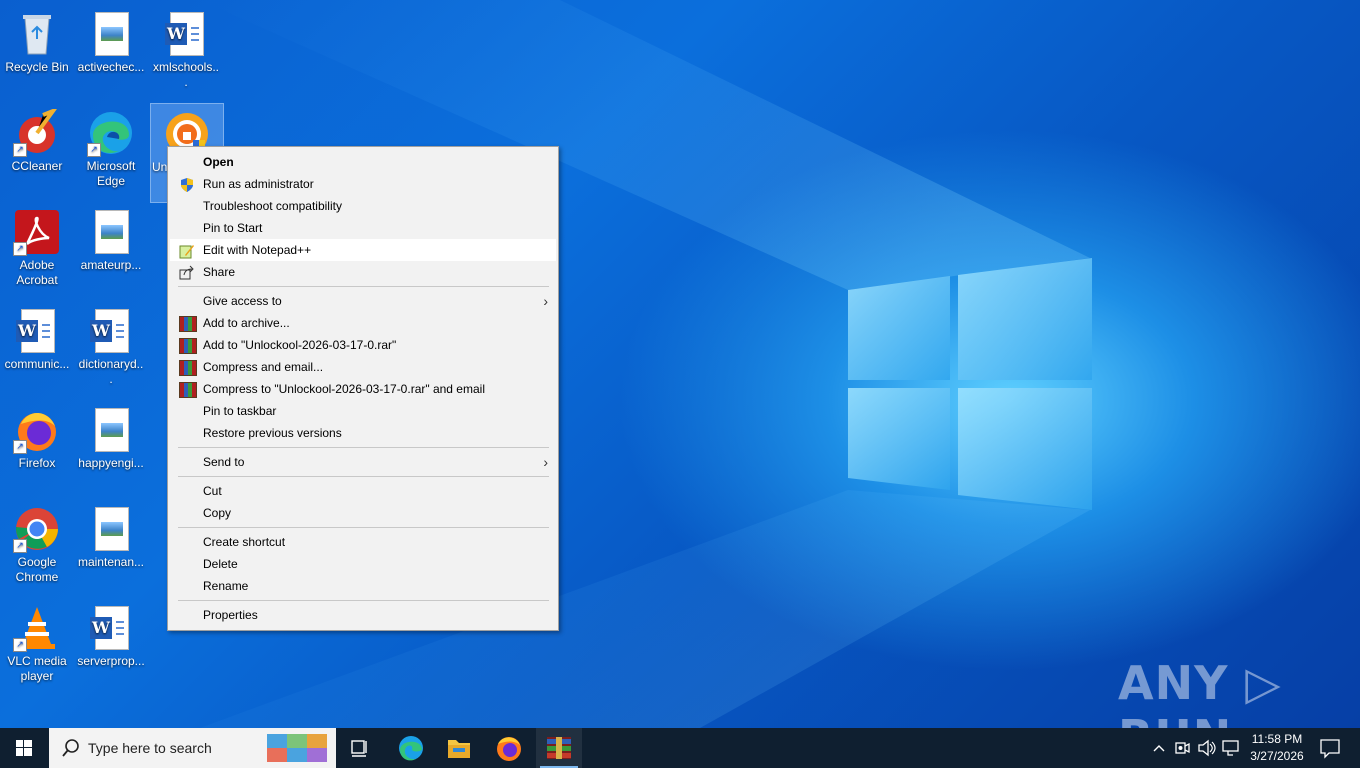 Image resolution: width=1360 pixels, height=771 pixels. What do you see at coordinates (363, 272) in the screenshot?
I see `menu-item-share: Share` at bounding box center [363, 272].